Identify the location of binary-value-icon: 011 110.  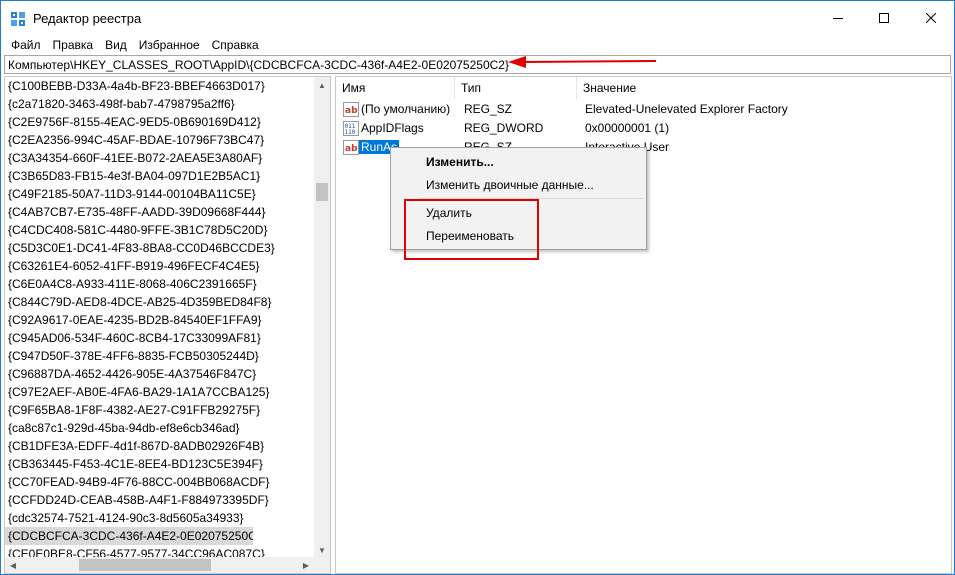
(351, 128).